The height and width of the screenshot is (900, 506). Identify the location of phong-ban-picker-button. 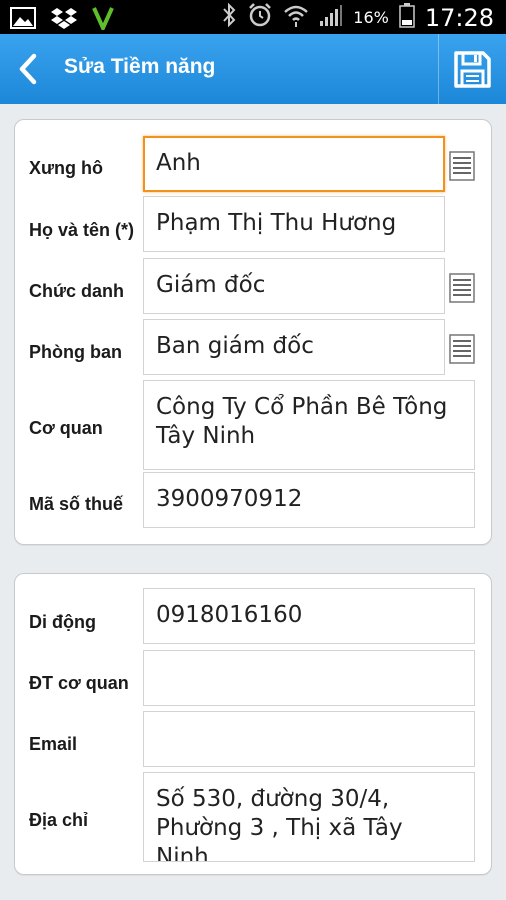
(462, 349).